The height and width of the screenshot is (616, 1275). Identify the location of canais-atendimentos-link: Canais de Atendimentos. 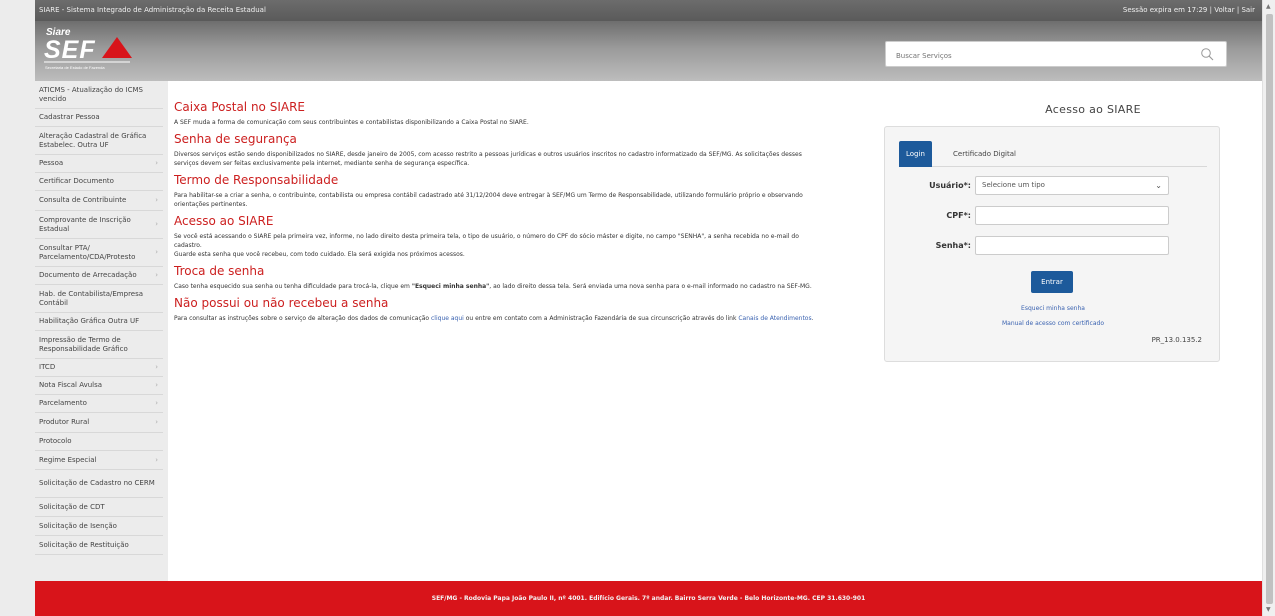
(774, 318).